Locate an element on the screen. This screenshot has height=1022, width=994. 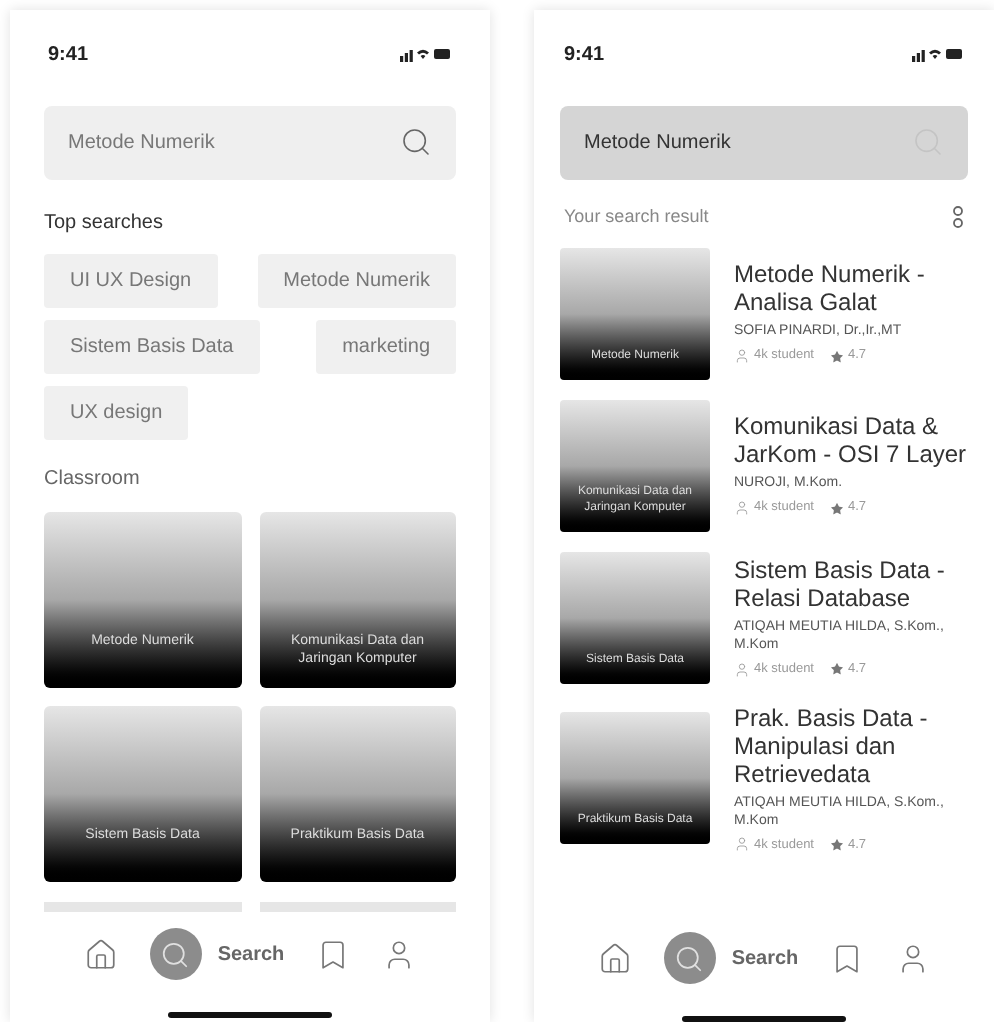
course-title: Prak. Basis Data - Manipulasi dan Retrievedata is located at coordinates (851, 745).